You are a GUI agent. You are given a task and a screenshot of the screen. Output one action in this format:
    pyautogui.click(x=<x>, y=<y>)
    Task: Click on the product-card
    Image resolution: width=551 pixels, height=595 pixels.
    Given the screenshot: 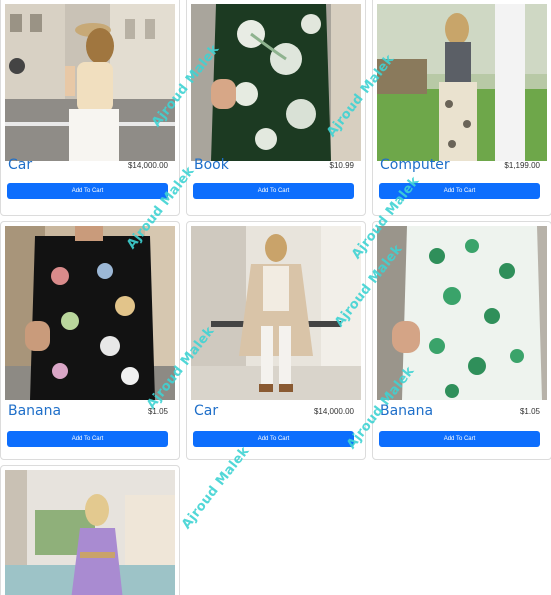 What is the action you would take?
    pyautogui.click(x=90, y=530)
    